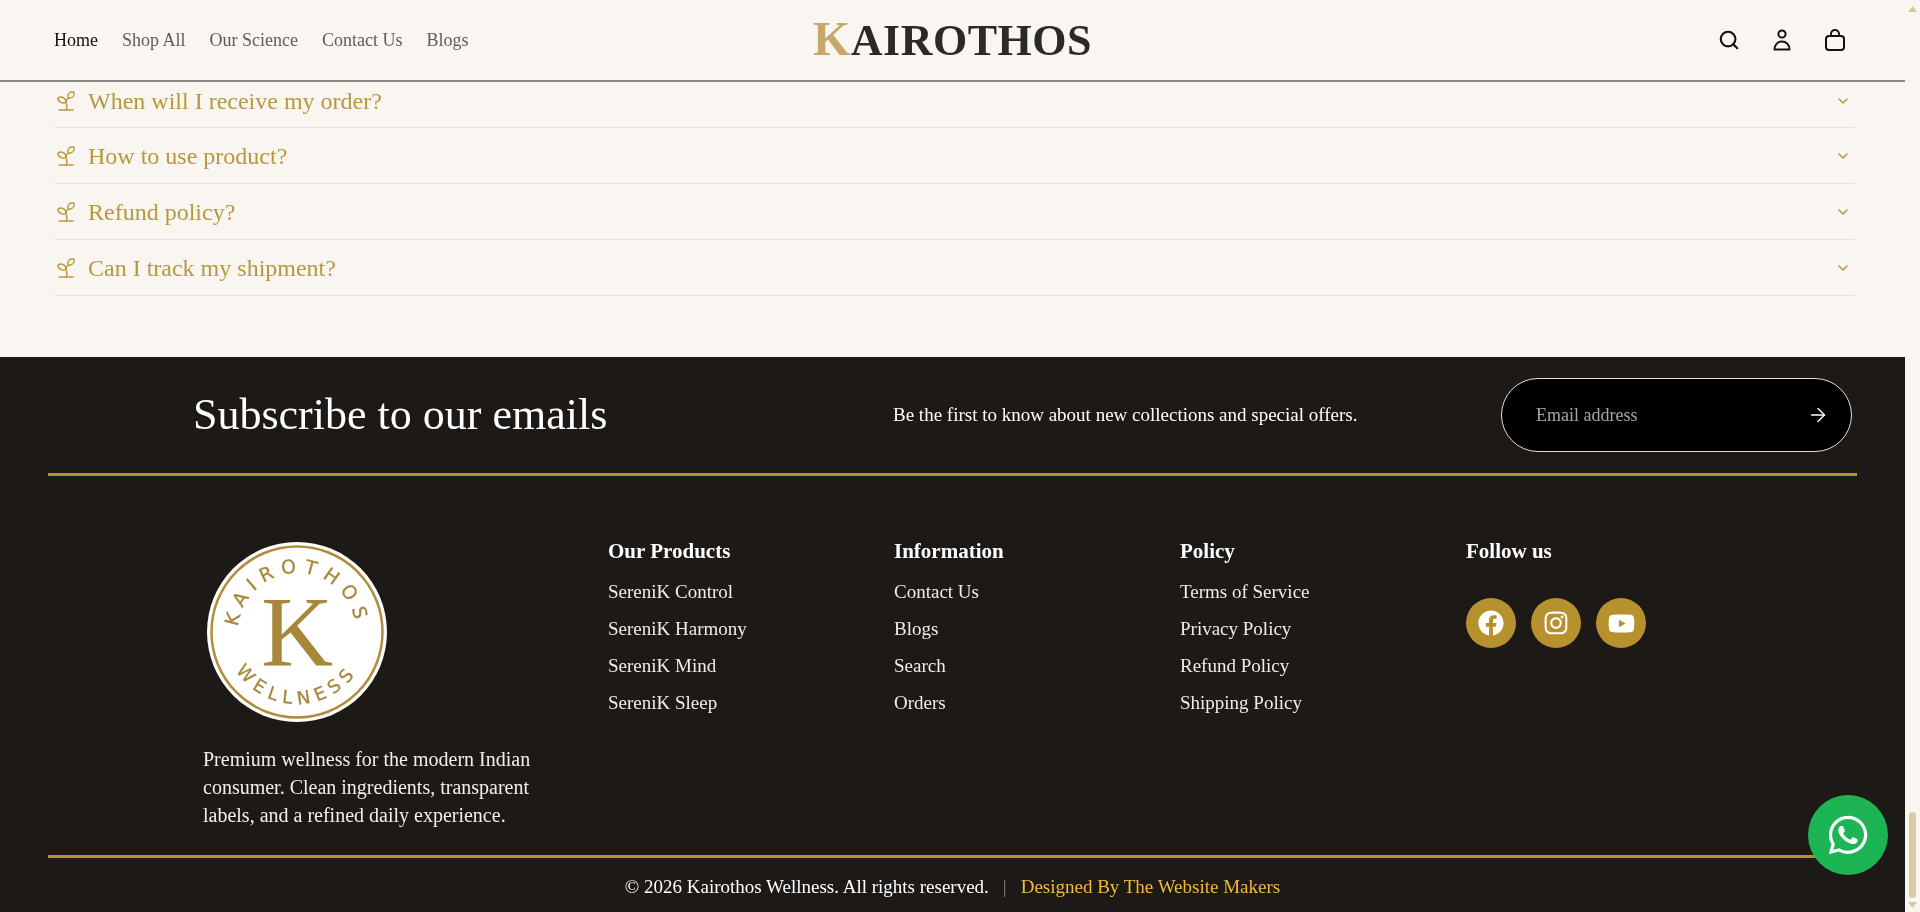  What do you see at coordinates (1848, 835) in the screenshot?
I see `whatsapp-icon` at bounding box center [1848, 835].